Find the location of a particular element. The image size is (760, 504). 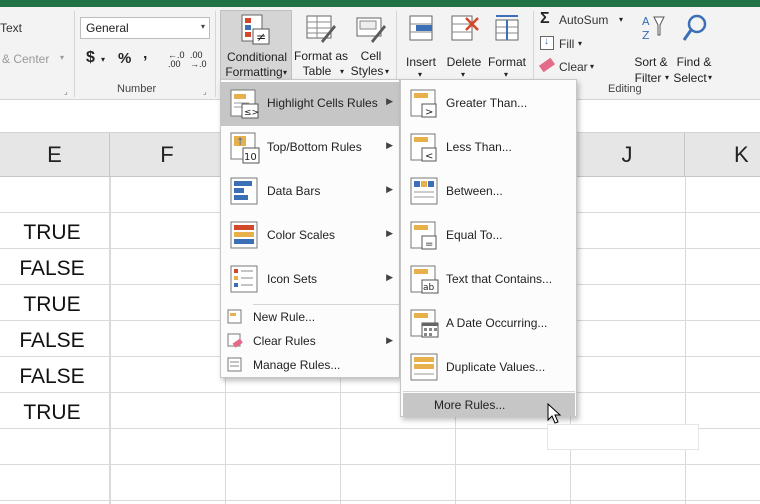

column-header-e: E is located at coordinates (55, 155).